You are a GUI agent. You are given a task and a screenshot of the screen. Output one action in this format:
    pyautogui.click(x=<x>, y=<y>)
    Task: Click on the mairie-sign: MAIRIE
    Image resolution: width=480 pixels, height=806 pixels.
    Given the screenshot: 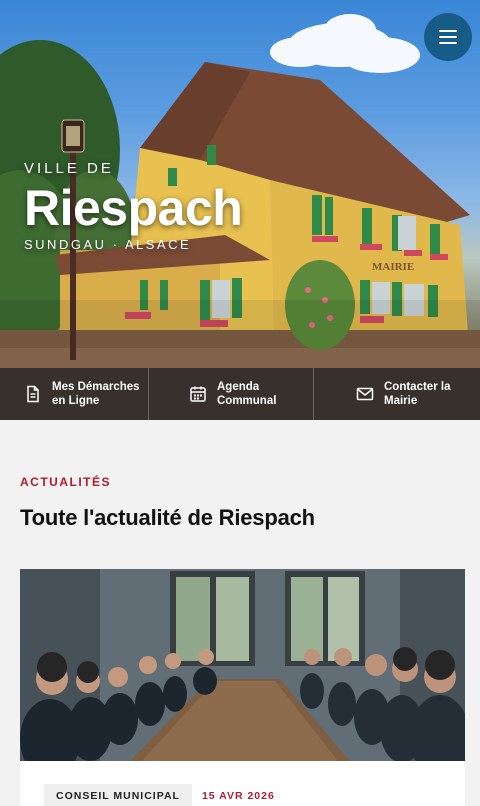 What is the action you would take?
    pyautogui.click(x=393, y=267)
    